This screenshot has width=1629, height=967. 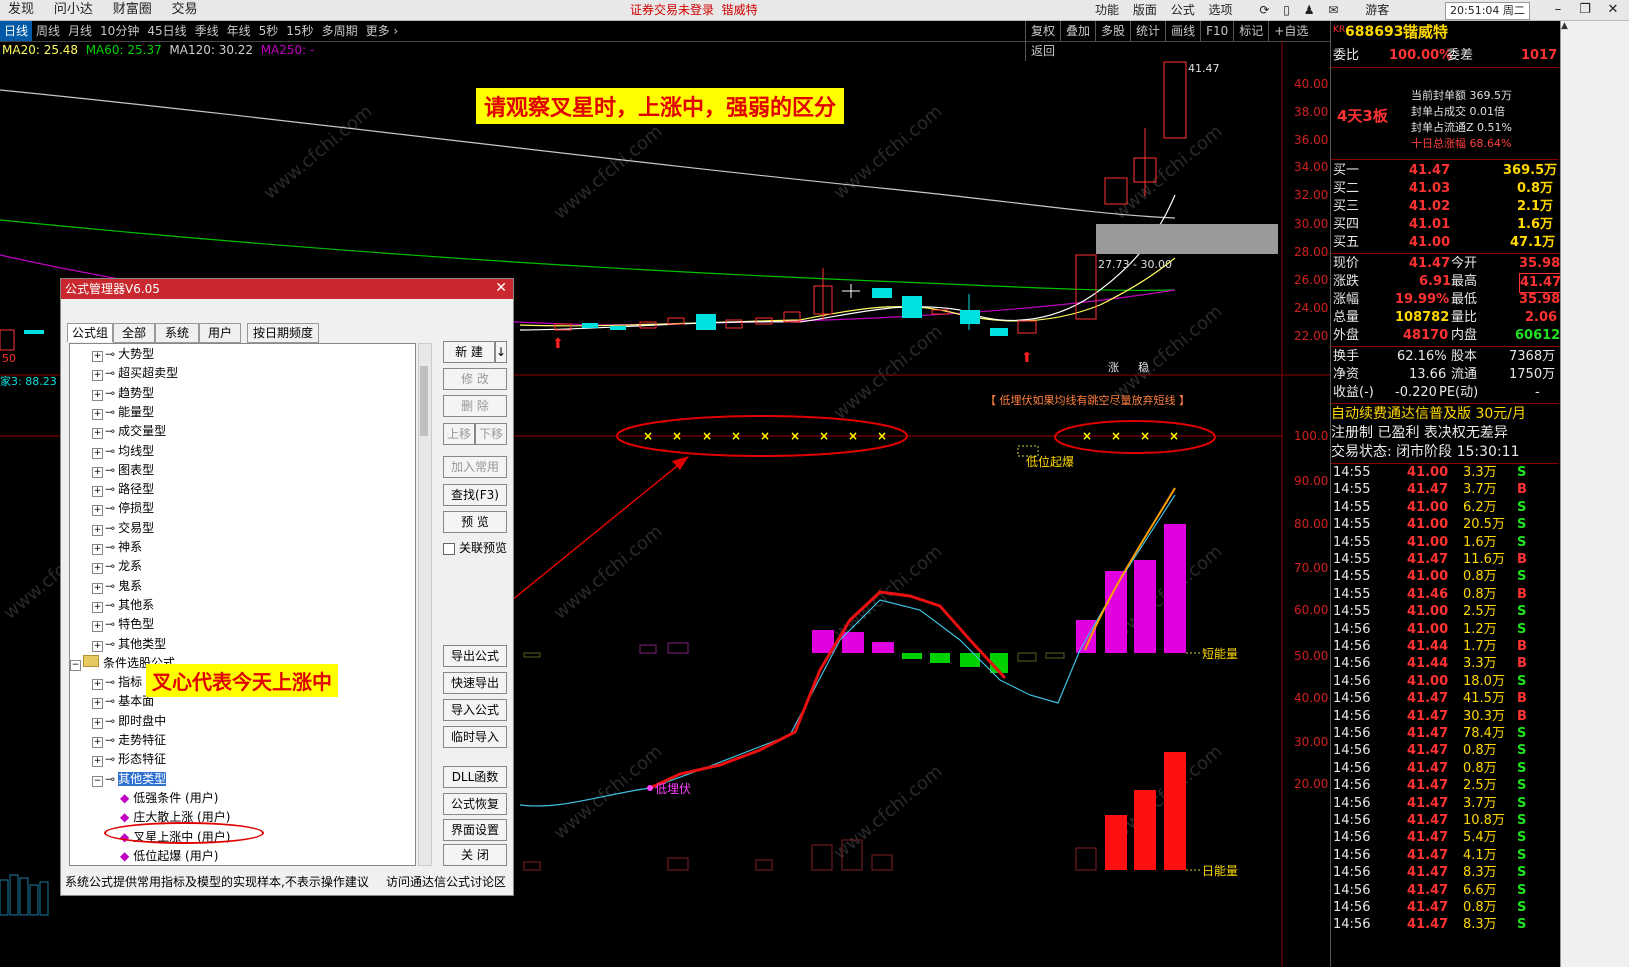 What do you see at coordinates (1290, 31) in the screenshot?
I see `tool-addfav: +自选` at bounding box center [1290, 31].